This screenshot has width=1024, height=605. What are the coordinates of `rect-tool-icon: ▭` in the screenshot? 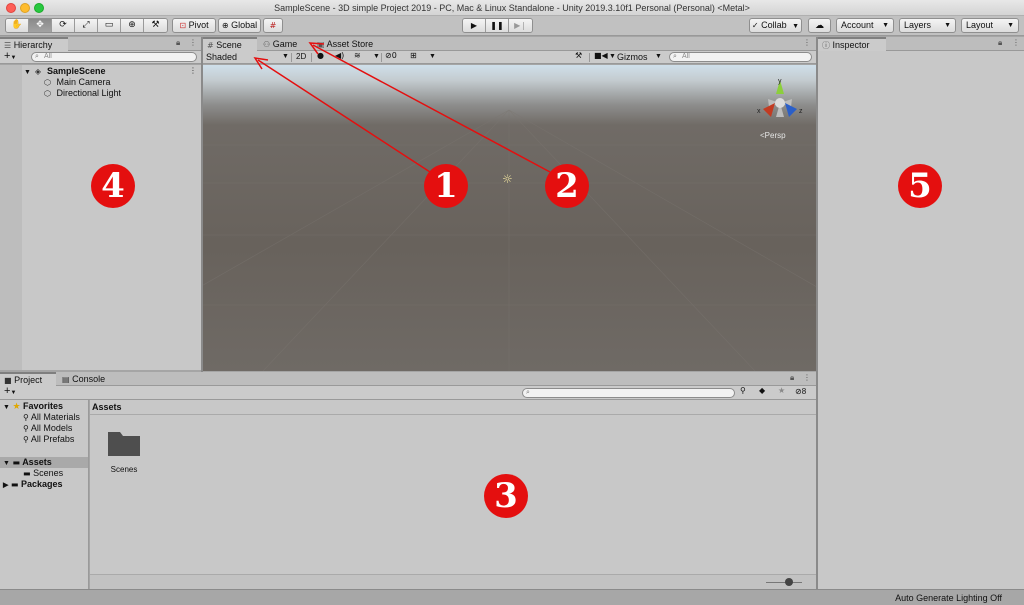 It's located at (109, 25).